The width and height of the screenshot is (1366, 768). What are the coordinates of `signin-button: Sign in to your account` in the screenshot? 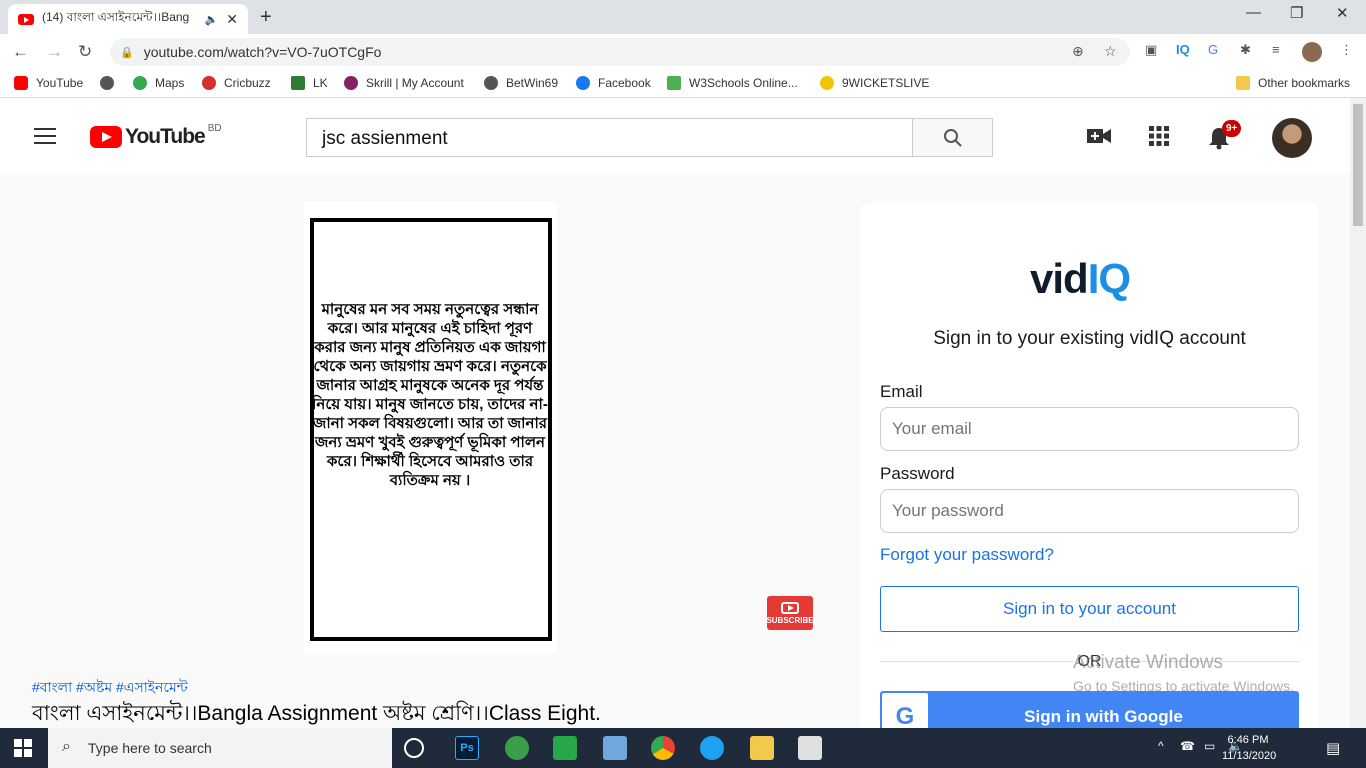 It's located at (1089, 609).